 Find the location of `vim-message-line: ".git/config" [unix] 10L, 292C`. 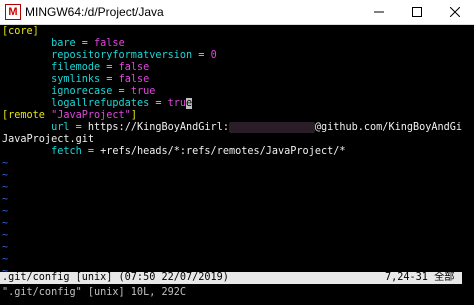

vim-message-line: ".git/config" [unix] 10L, 292C is located at coordinates (94, 292).